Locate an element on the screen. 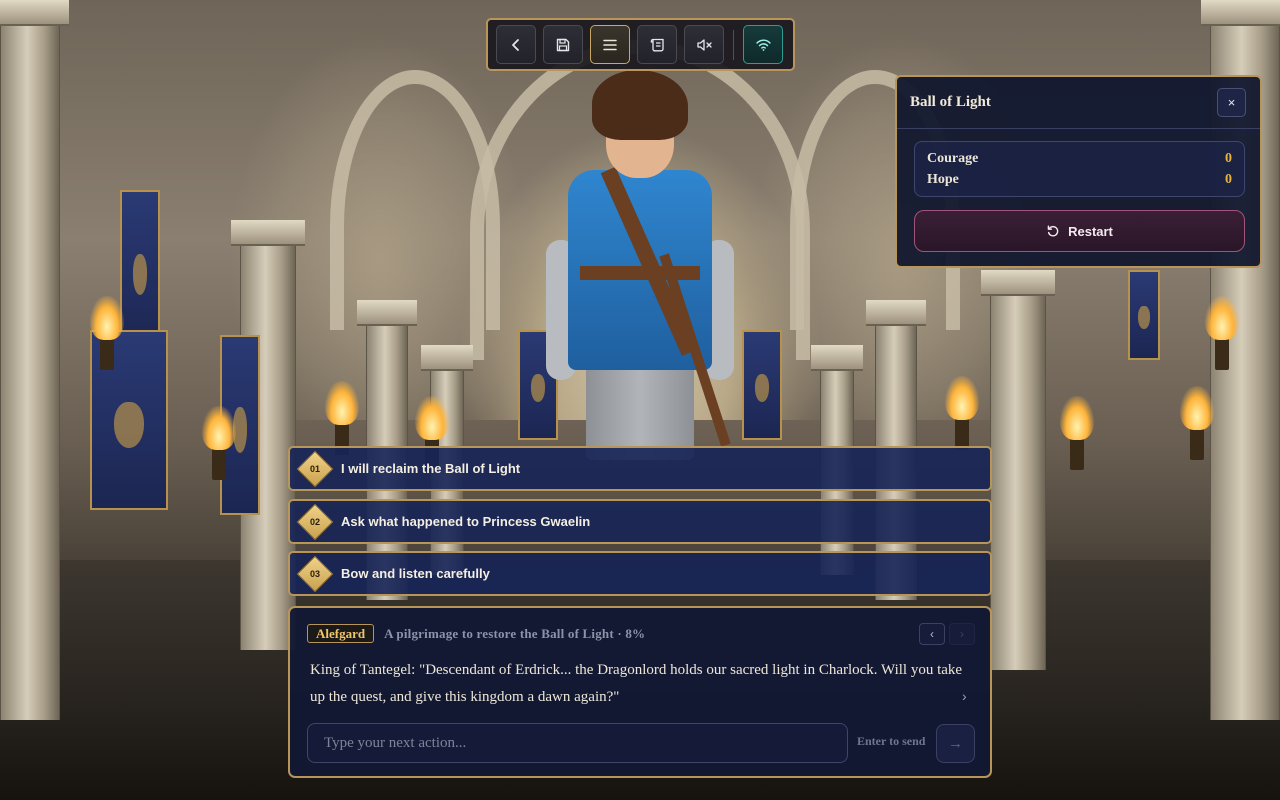  location-badge: Alefgard is located at coordinates (341, 633).